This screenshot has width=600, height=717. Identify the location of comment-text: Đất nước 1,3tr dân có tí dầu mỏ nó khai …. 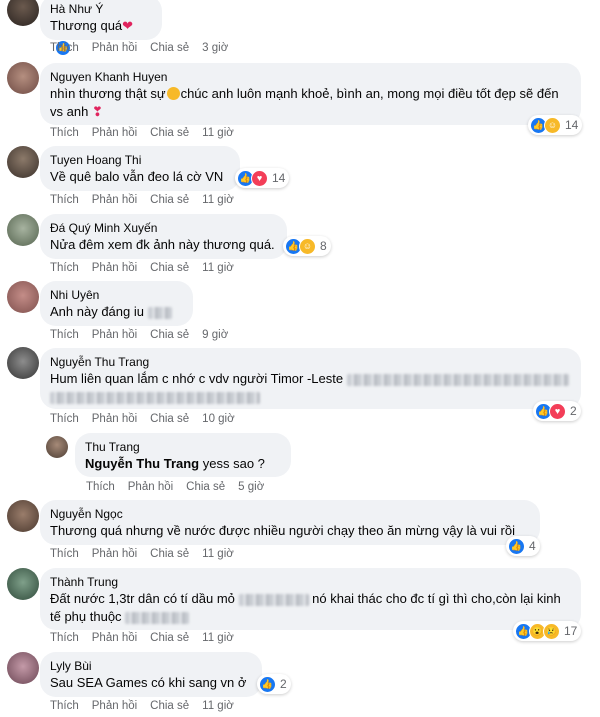
(305, 598).